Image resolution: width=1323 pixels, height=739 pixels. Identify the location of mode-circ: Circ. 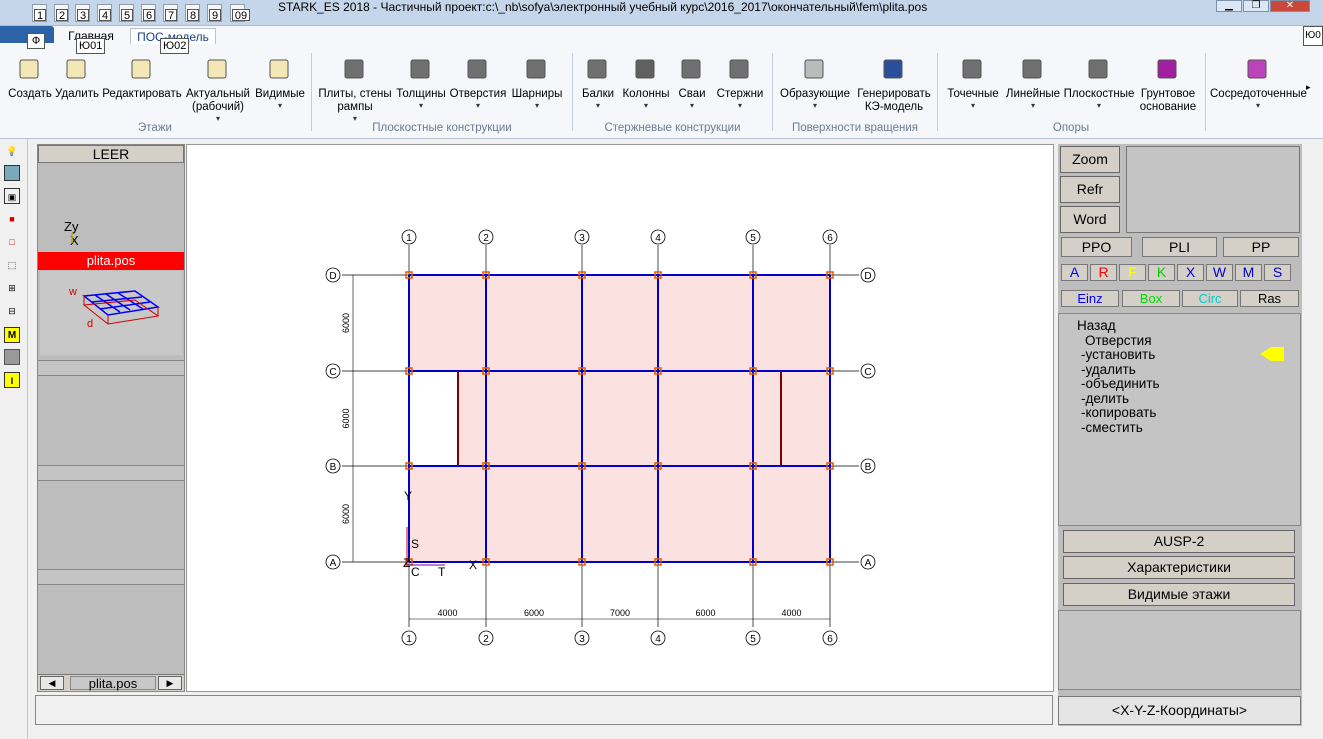
(1210, 298).